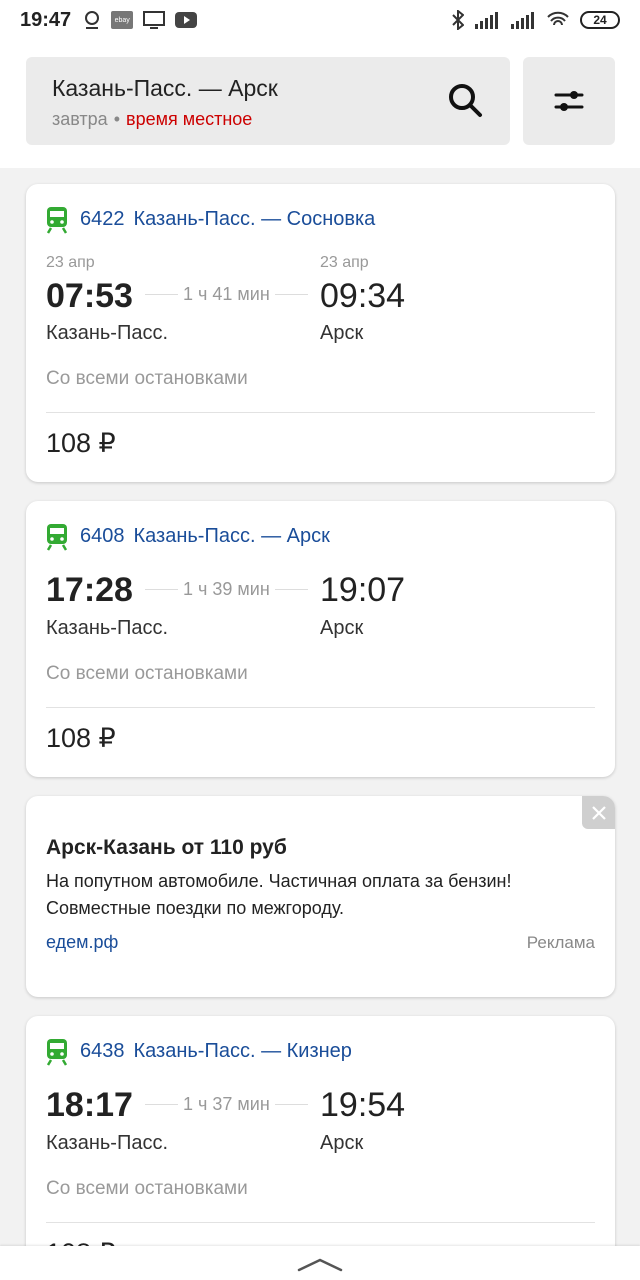 The image size is (640, 1280). What do you see at coordinates (186, 20) in the screenshot?
I see `youtube-icon` at bounding box center [186, 20].